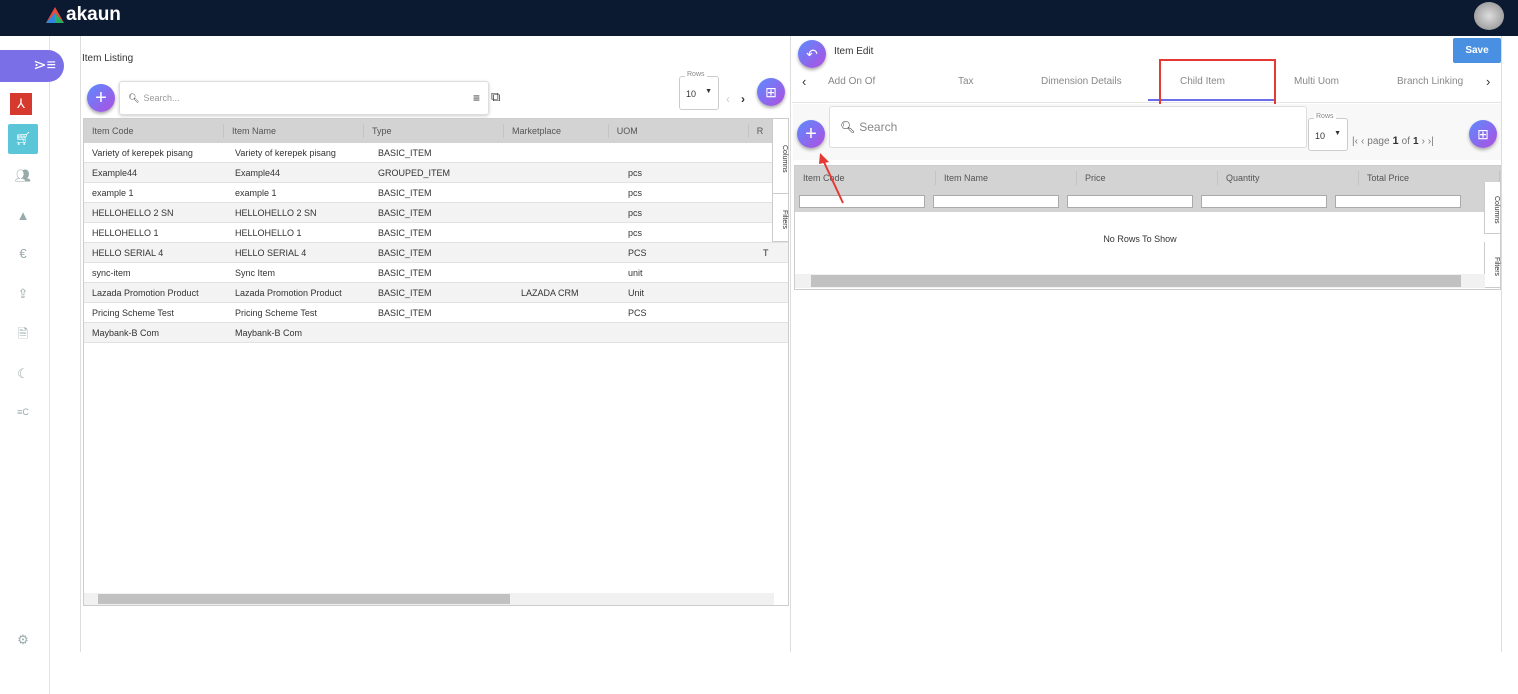 This screenshot has width=1518, height=694. Describe the element at coordinates (1430, 81) in the screenshot. I see `tab-branch-linking: Branch Linking` at that location.